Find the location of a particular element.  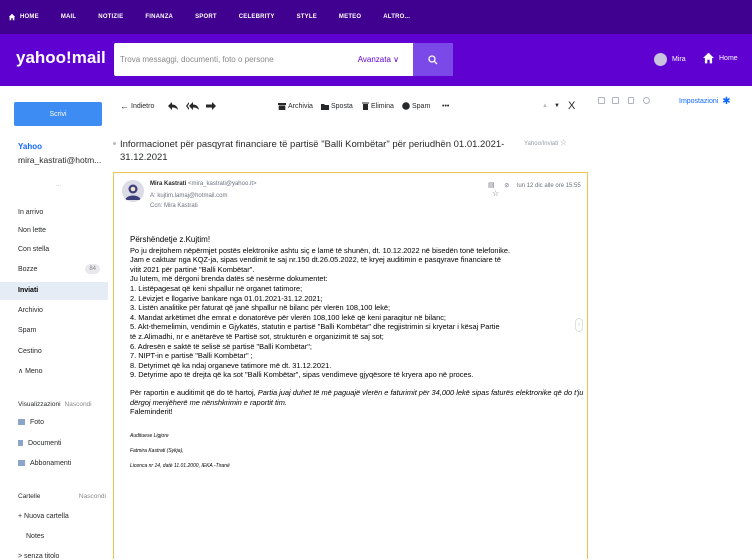

nav-sport: SPORT is located at coordinates (206, 17).